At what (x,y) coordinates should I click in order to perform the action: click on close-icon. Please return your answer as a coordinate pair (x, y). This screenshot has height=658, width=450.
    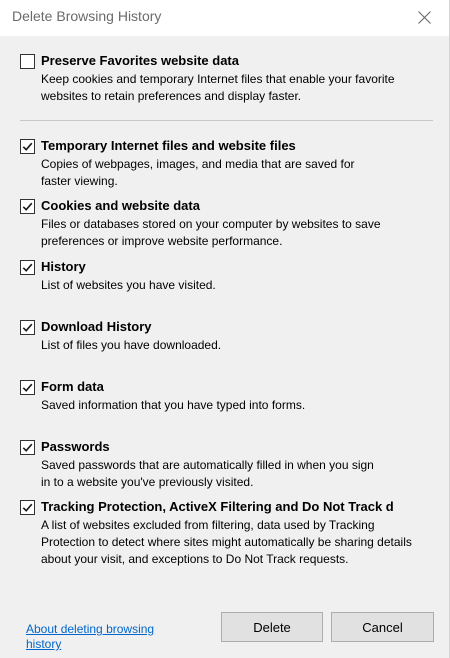
    Looking at the image, I should click on (424, 17).